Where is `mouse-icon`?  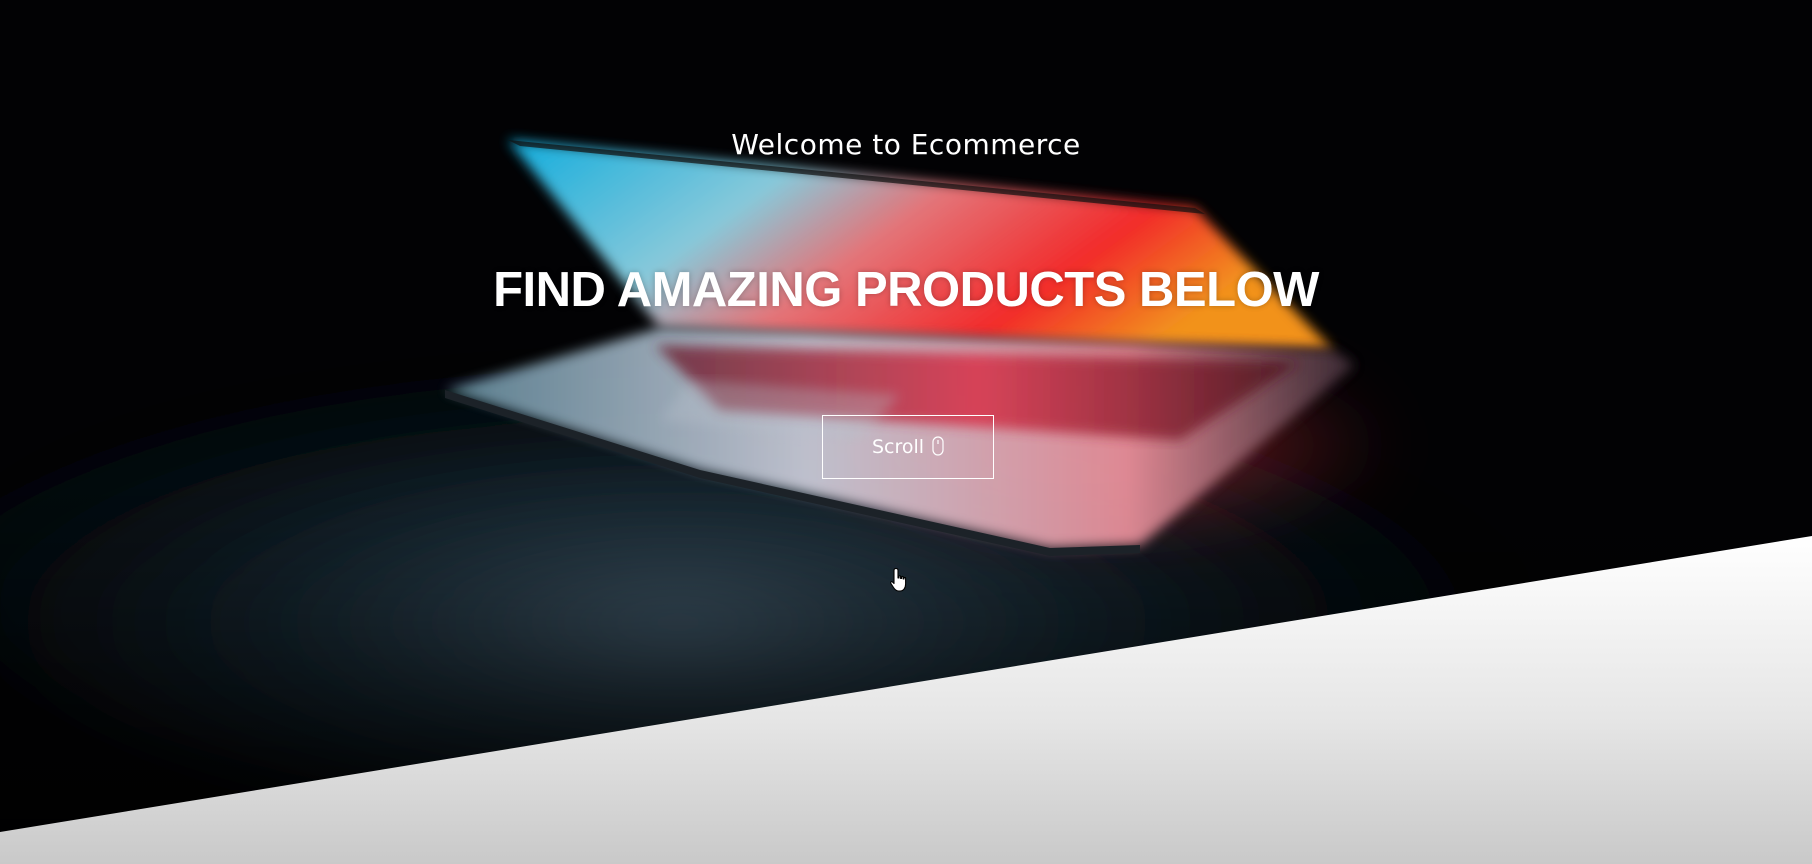 mouse-icon is located at coordinates (938, 446).